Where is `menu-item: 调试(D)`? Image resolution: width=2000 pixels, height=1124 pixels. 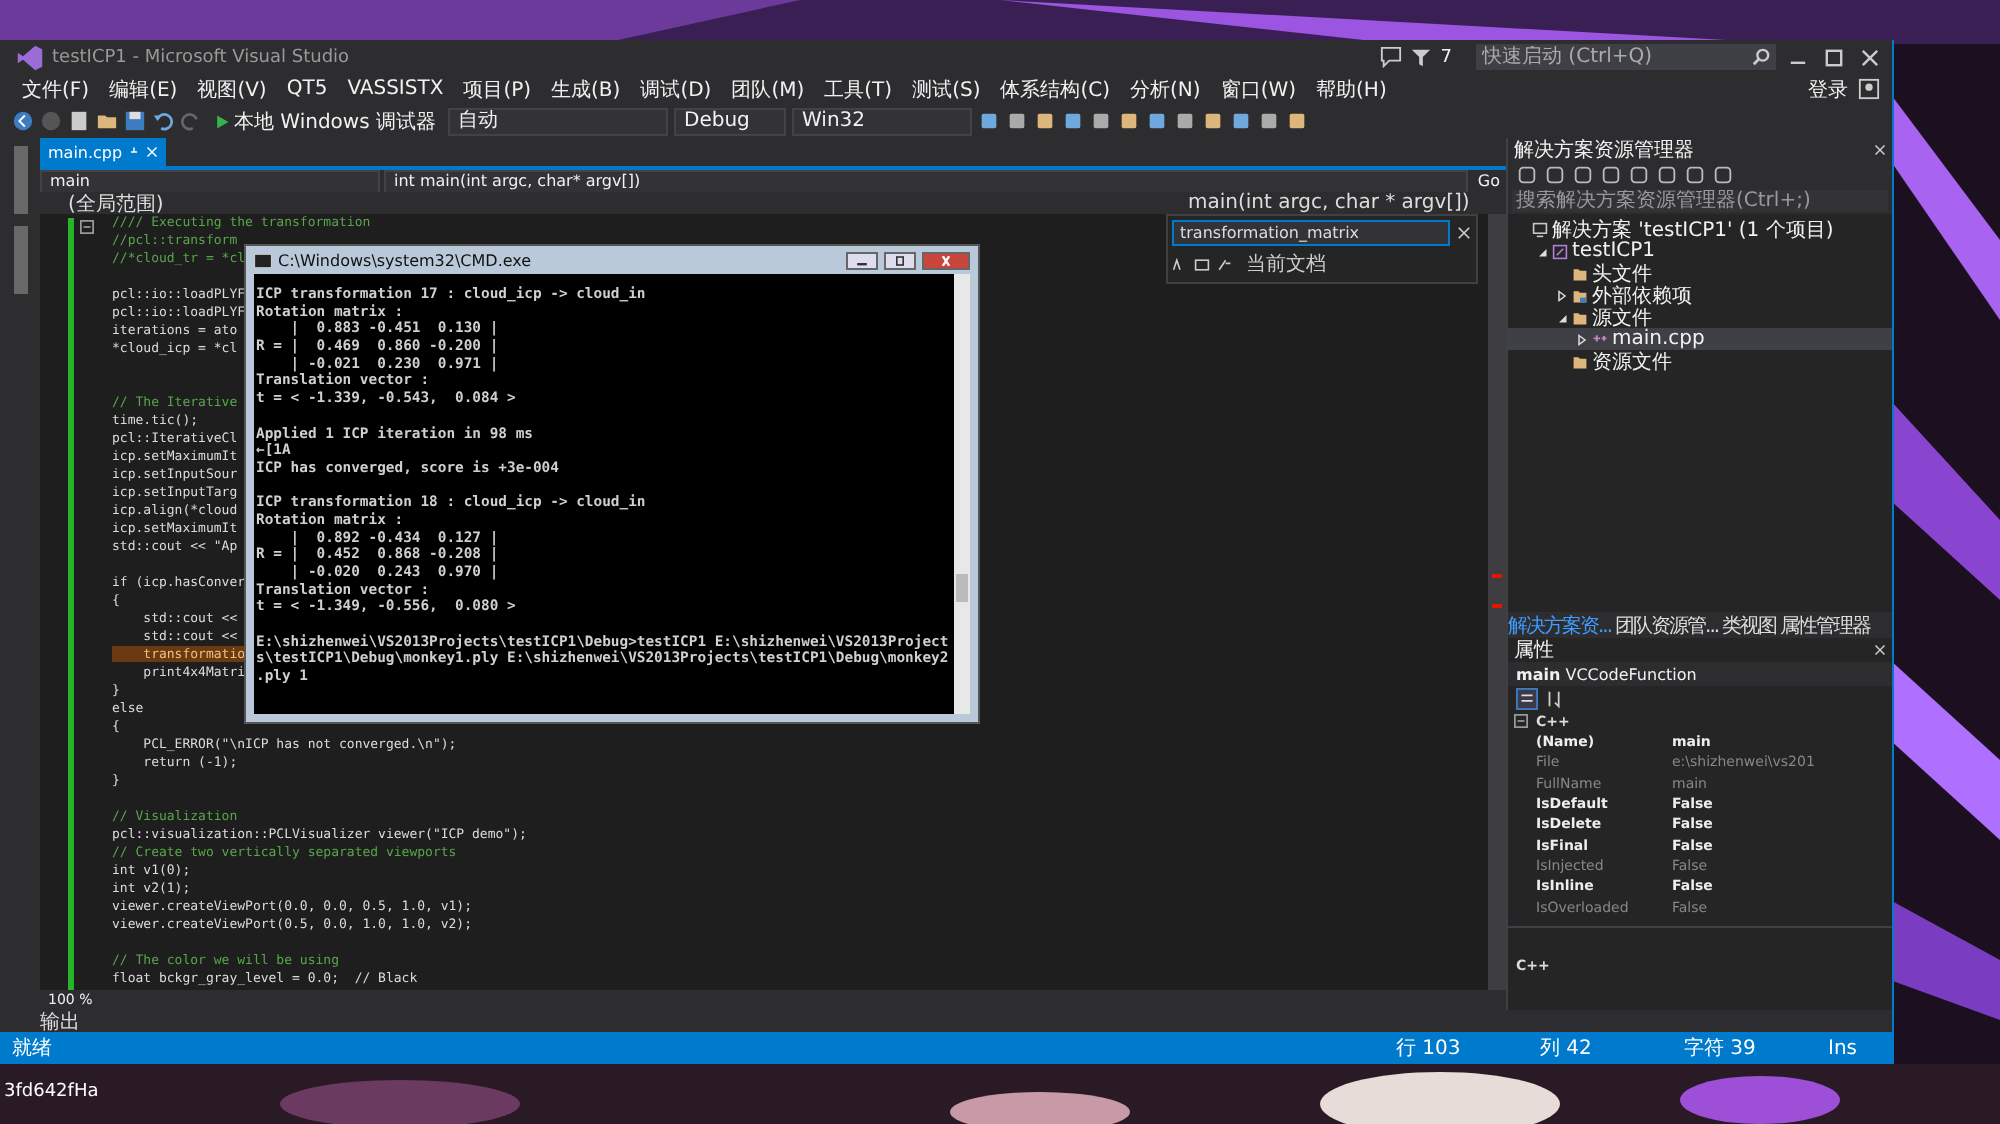 menu-item: 调试(D) is located at coordinates (676, 89).